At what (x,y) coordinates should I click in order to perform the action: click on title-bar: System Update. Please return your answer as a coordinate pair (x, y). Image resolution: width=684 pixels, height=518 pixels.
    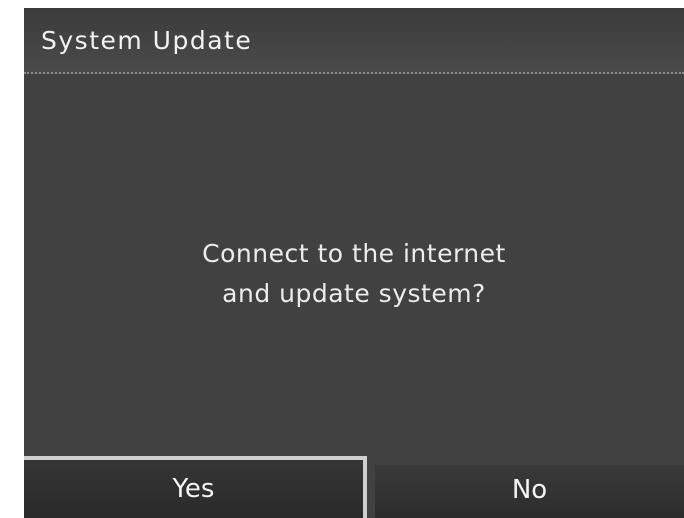
    Looking at the image, I should click on (354, 41).